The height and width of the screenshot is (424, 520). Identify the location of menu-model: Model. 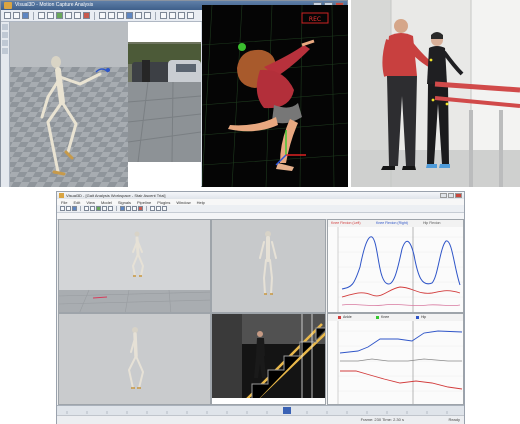
(106, 202).